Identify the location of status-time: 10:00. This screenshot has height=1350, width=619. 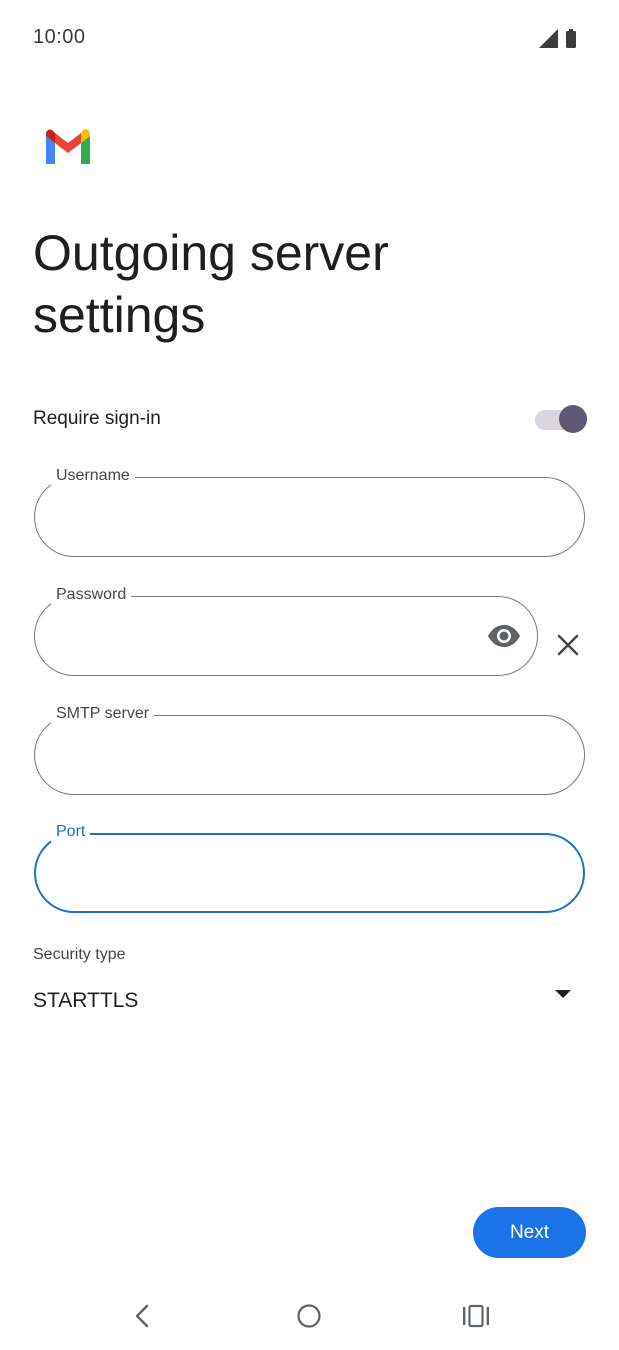
(59, 37).